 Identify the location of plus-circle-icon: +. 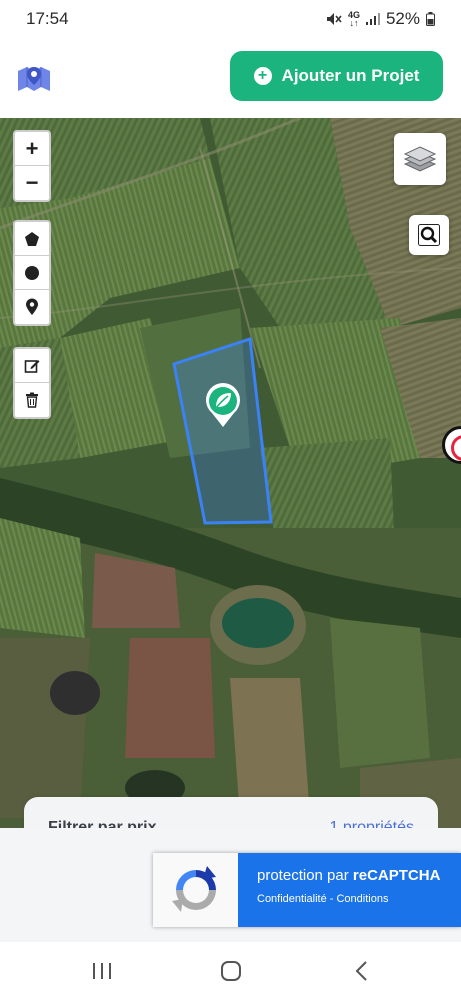
(262, 76).